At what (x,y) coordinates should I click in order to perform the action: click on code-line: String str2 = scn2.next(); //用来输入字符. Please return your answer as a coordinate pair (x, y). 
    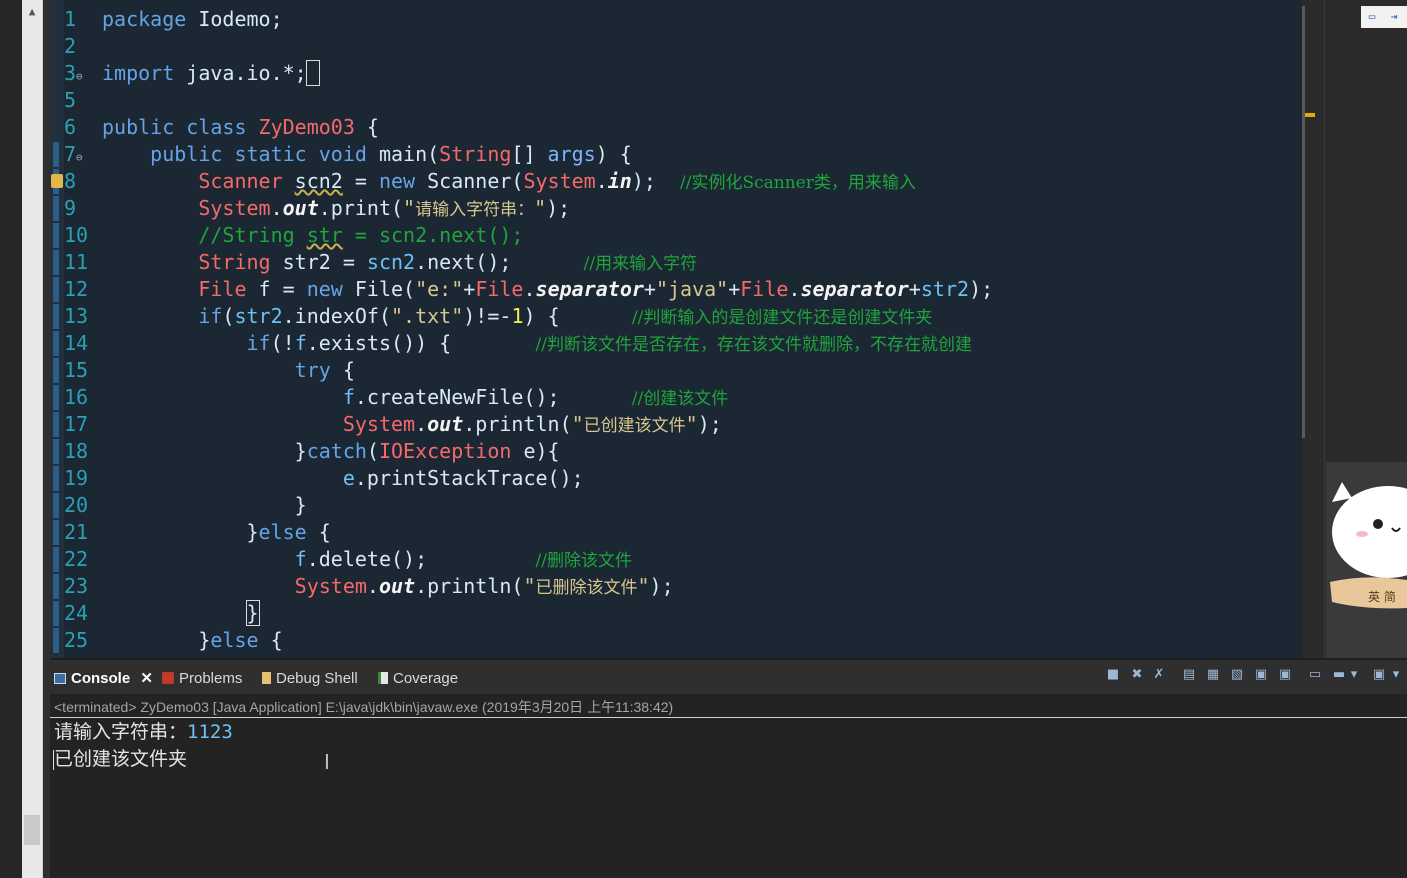
    Looking at the image, I should click on (399, 263).